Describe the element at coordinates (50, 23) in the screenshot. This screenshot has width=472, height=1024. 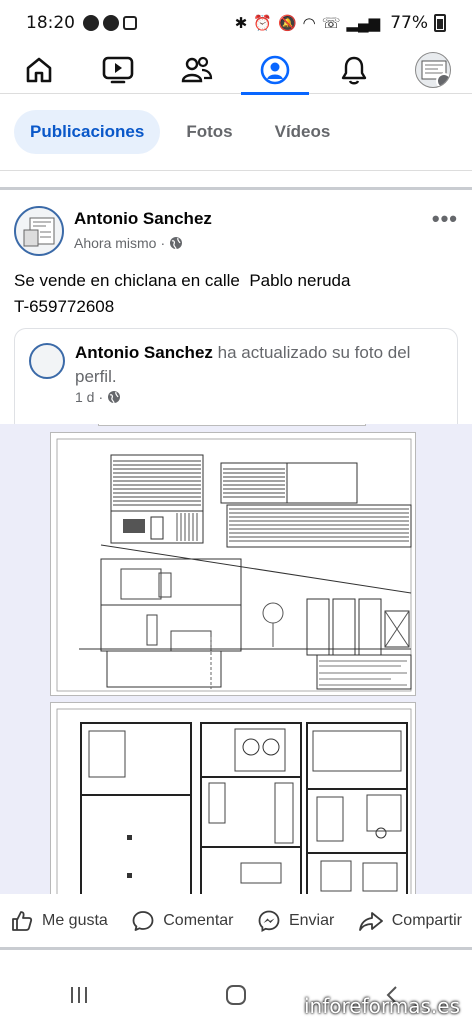
I see `clock: 18:20` at that location.